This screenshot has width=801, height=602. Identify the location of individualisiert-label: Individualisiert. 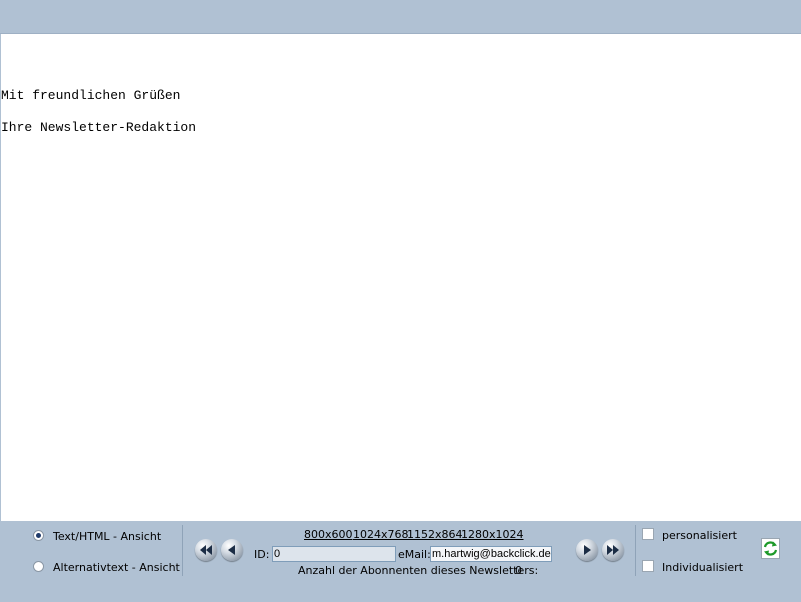
(702, 567).